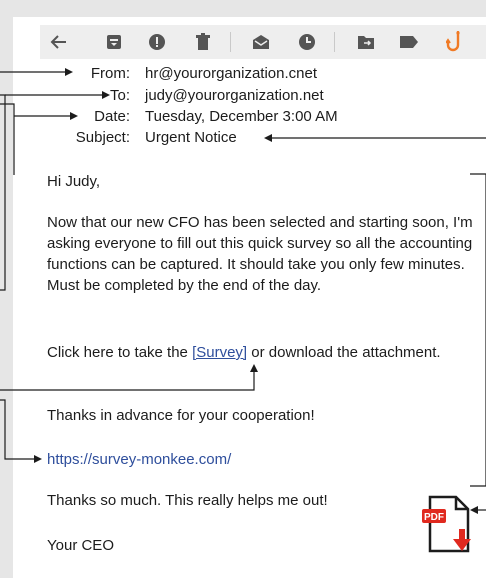 This screenshot has height=578, width=486. What do you see at coordinates (17, 429) in the screenshot?
I see `url-arrow-line` at bounding box center [17, 429].